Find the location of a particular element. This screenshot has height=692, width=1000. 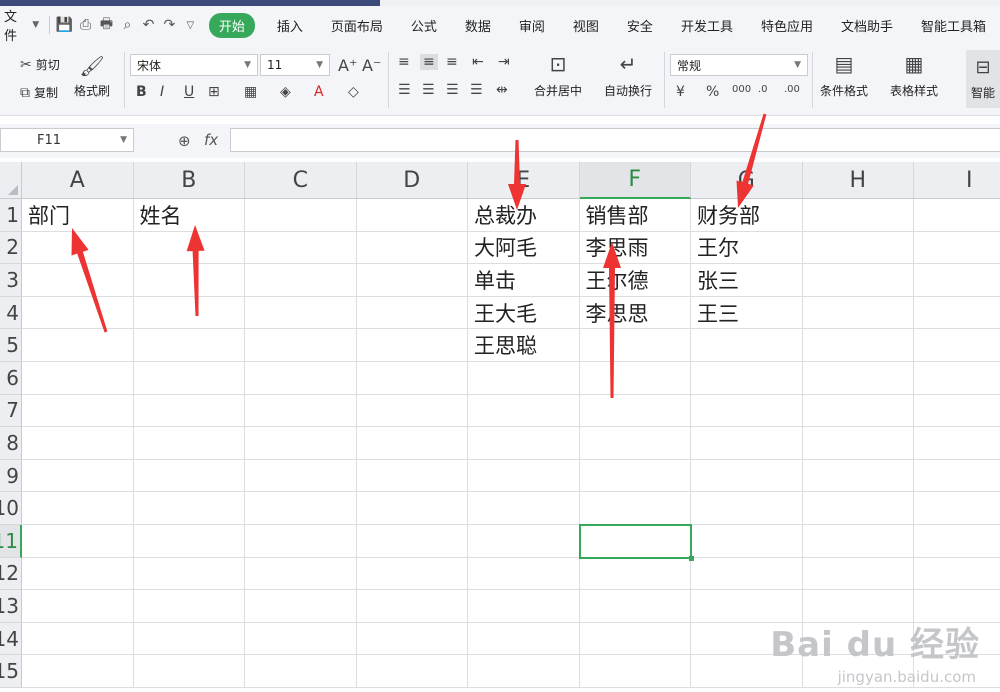

cell-c9 is located at coordinates (301, 476).